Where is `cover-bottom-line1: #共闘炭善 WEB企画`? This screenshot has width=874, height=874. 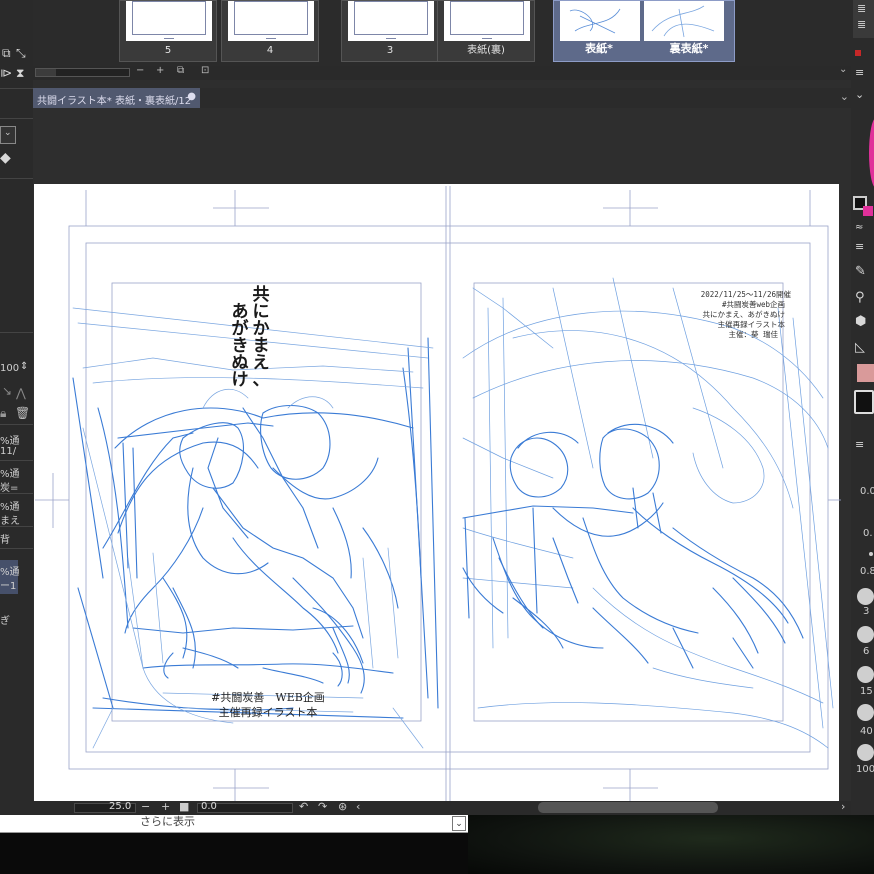
cover-bottom-line1: #共闘炭善 WEB企画 is located at coordinates (268, 697).